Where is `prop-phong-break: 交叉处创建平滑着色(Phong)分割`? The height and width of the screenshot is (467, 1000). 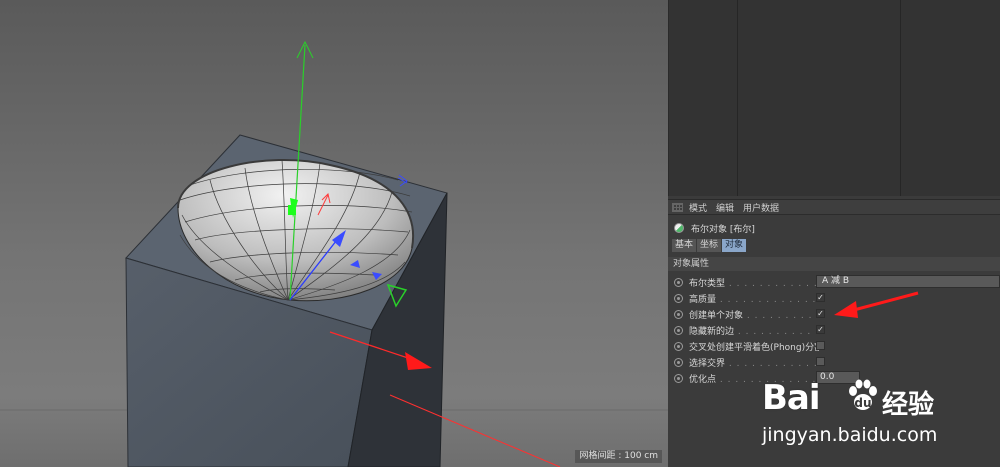 prop-phong-break: 交叉处创建平滑着色(Phong)分割 is located at coordinates (834, 346).